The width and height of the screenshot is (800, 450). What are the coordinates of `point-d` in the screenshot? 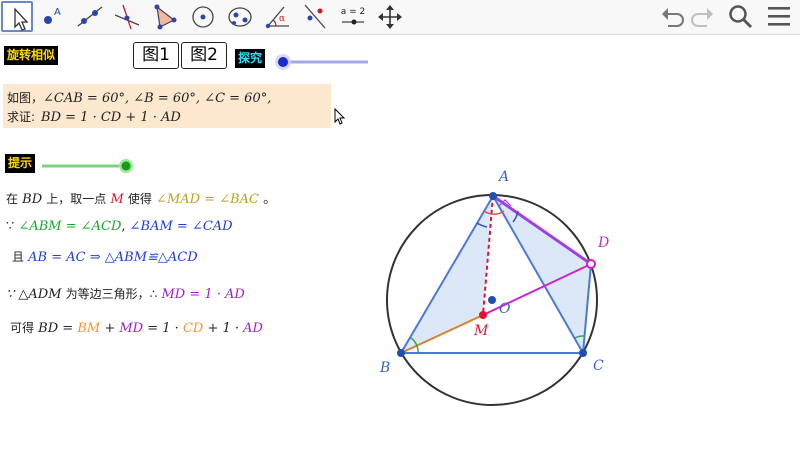 It's located at (591, 264).